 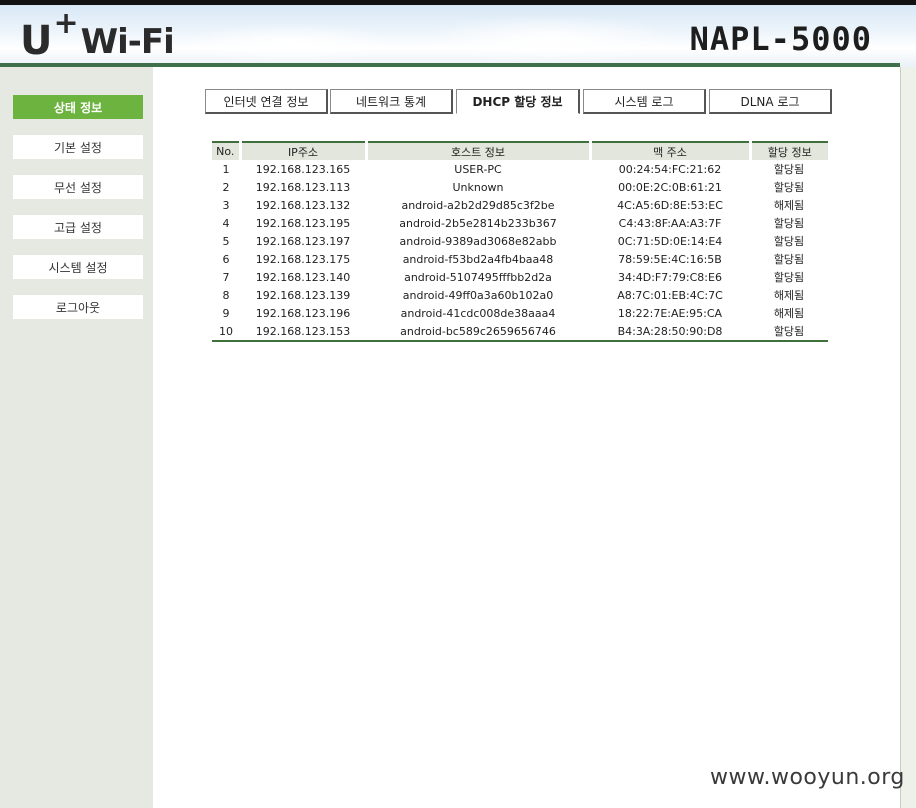 What do you see at coordinates (227, 151) in the screenshot?
I see `col-header-no: No.` at bounding box center [227, 151].